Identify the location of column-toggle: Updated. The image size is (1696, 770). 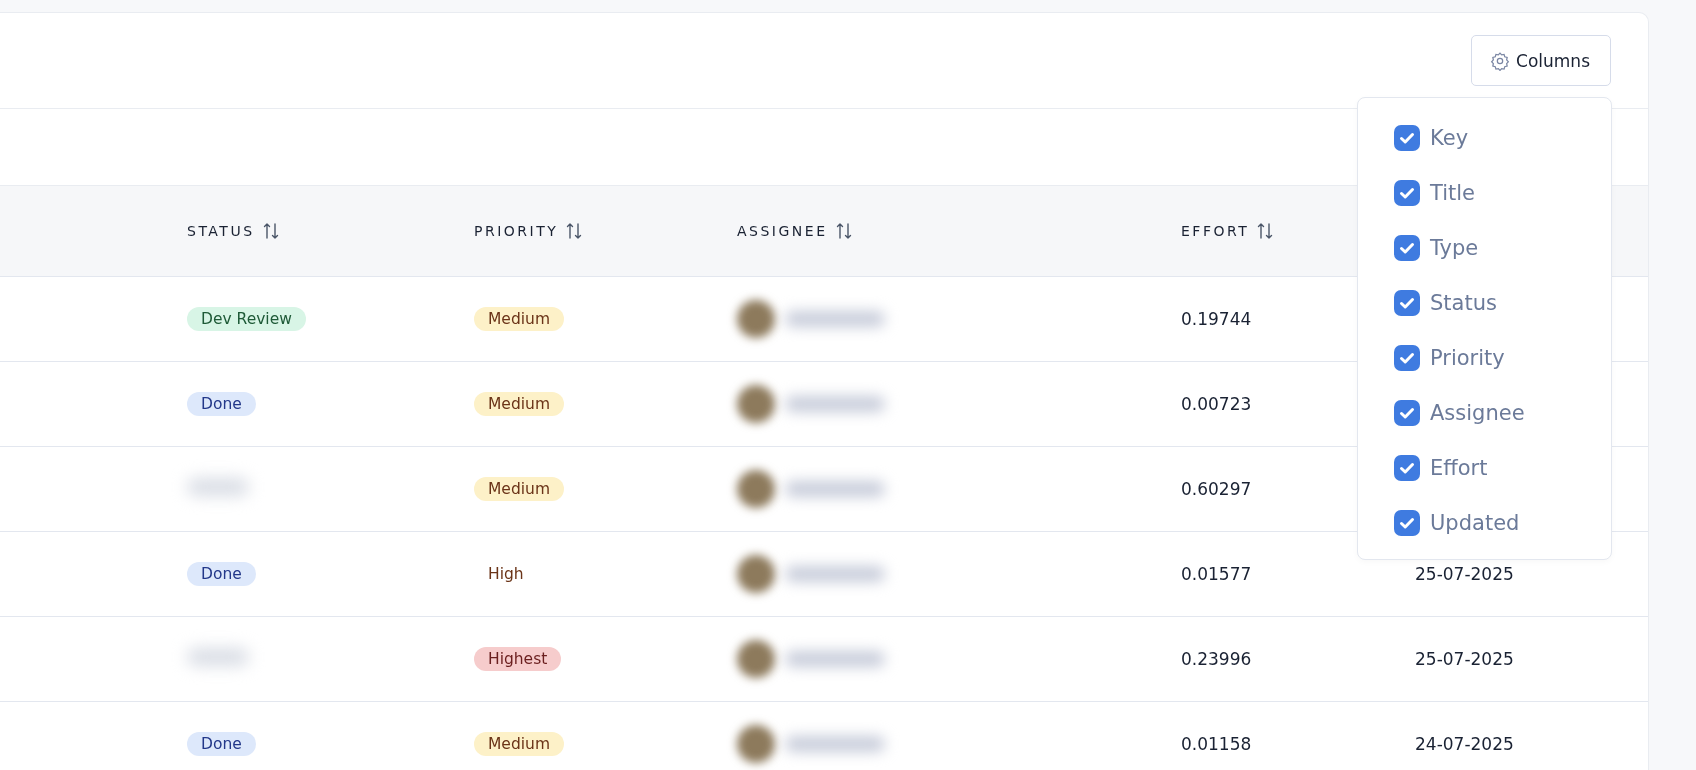
(1502, 522).